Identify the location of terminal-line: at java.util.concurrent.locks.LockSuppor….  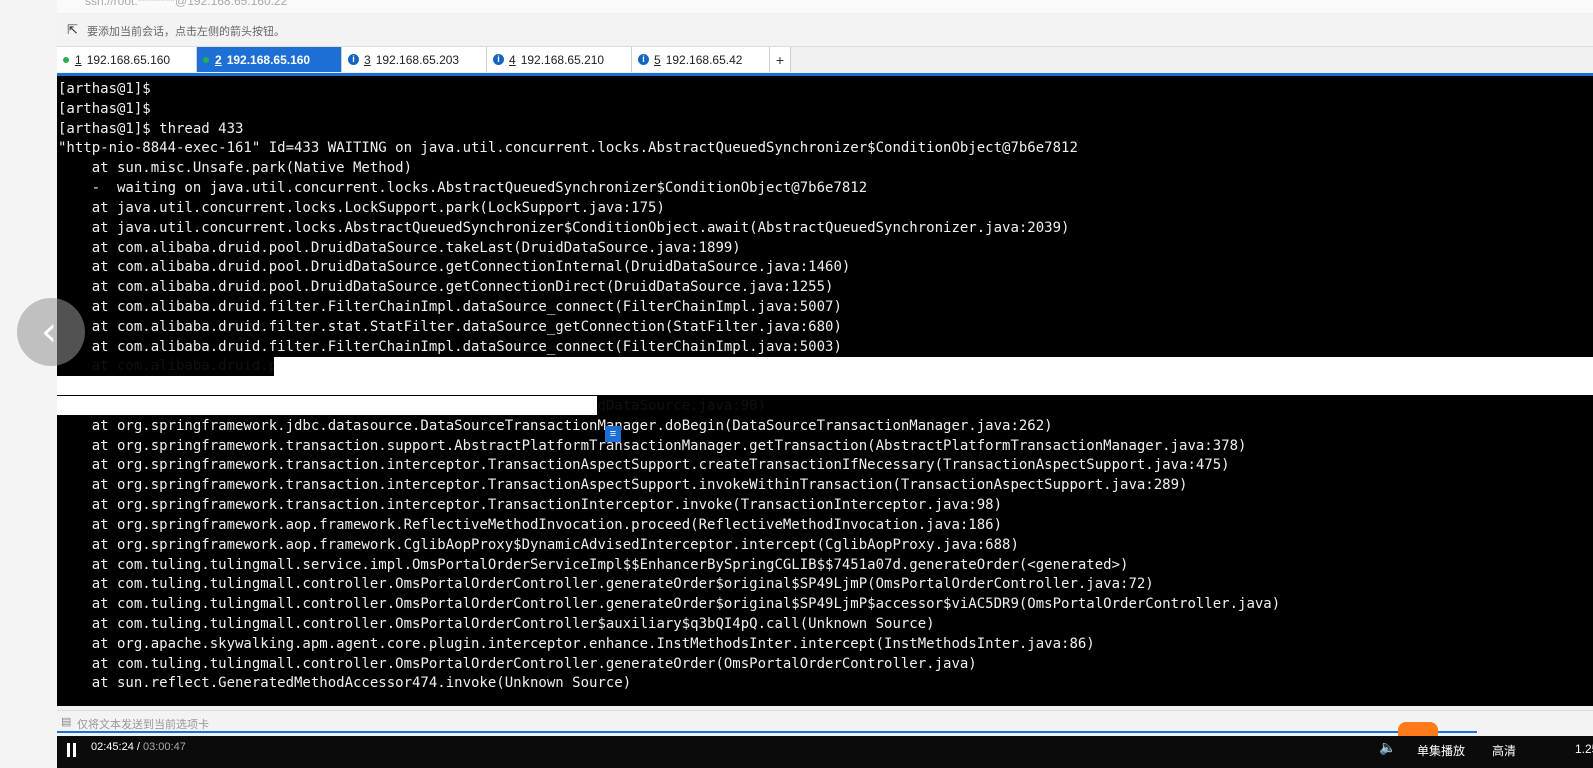
(361, 207).